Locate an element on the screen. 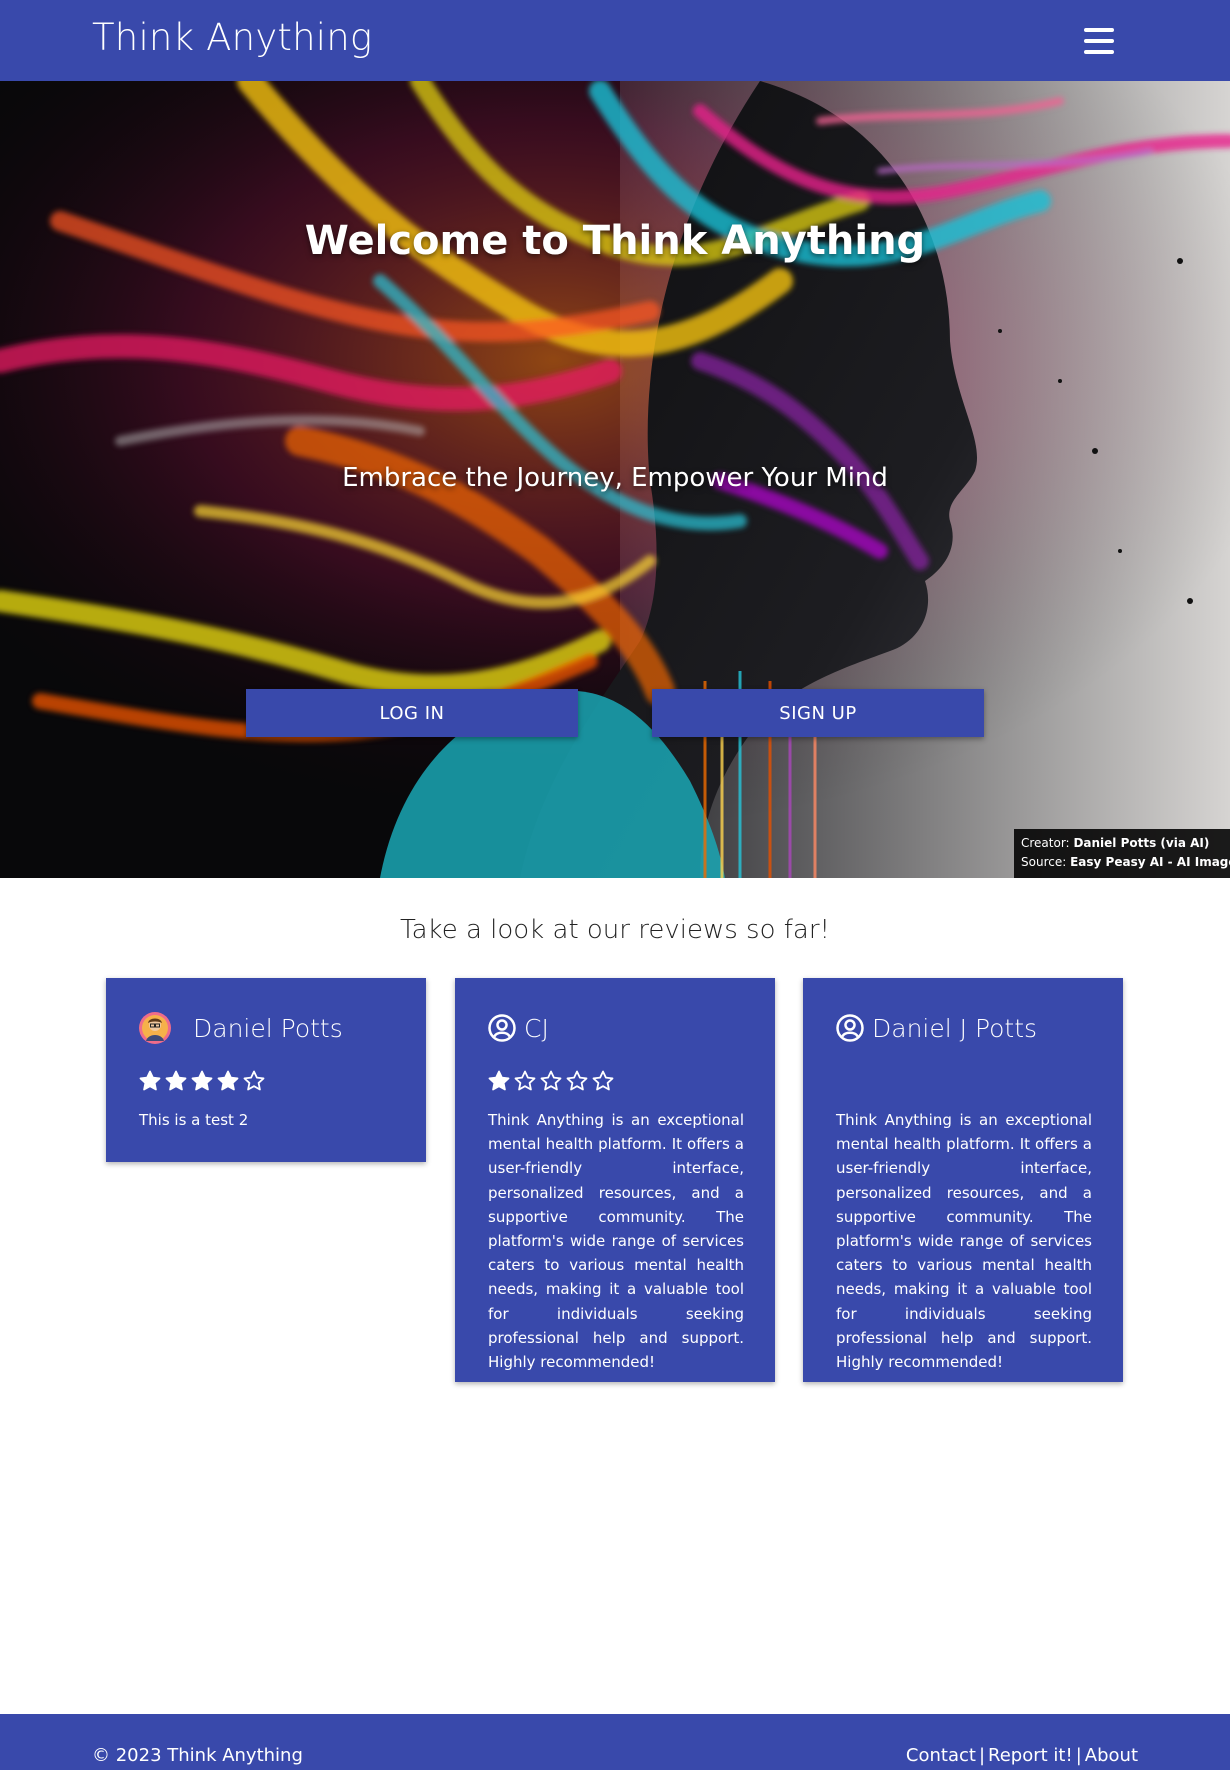 This screenshot has width=1230, height=1770. creator-name: Daniel Potts (via AI) is located at coordinates (1141, 843).